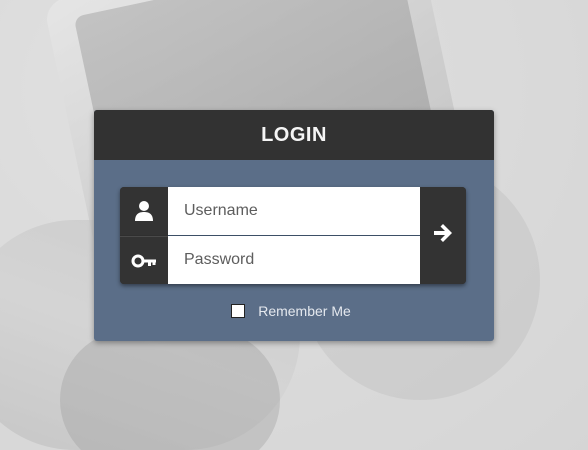  I want to click on remember-me-checkbox, so click(238, 311).